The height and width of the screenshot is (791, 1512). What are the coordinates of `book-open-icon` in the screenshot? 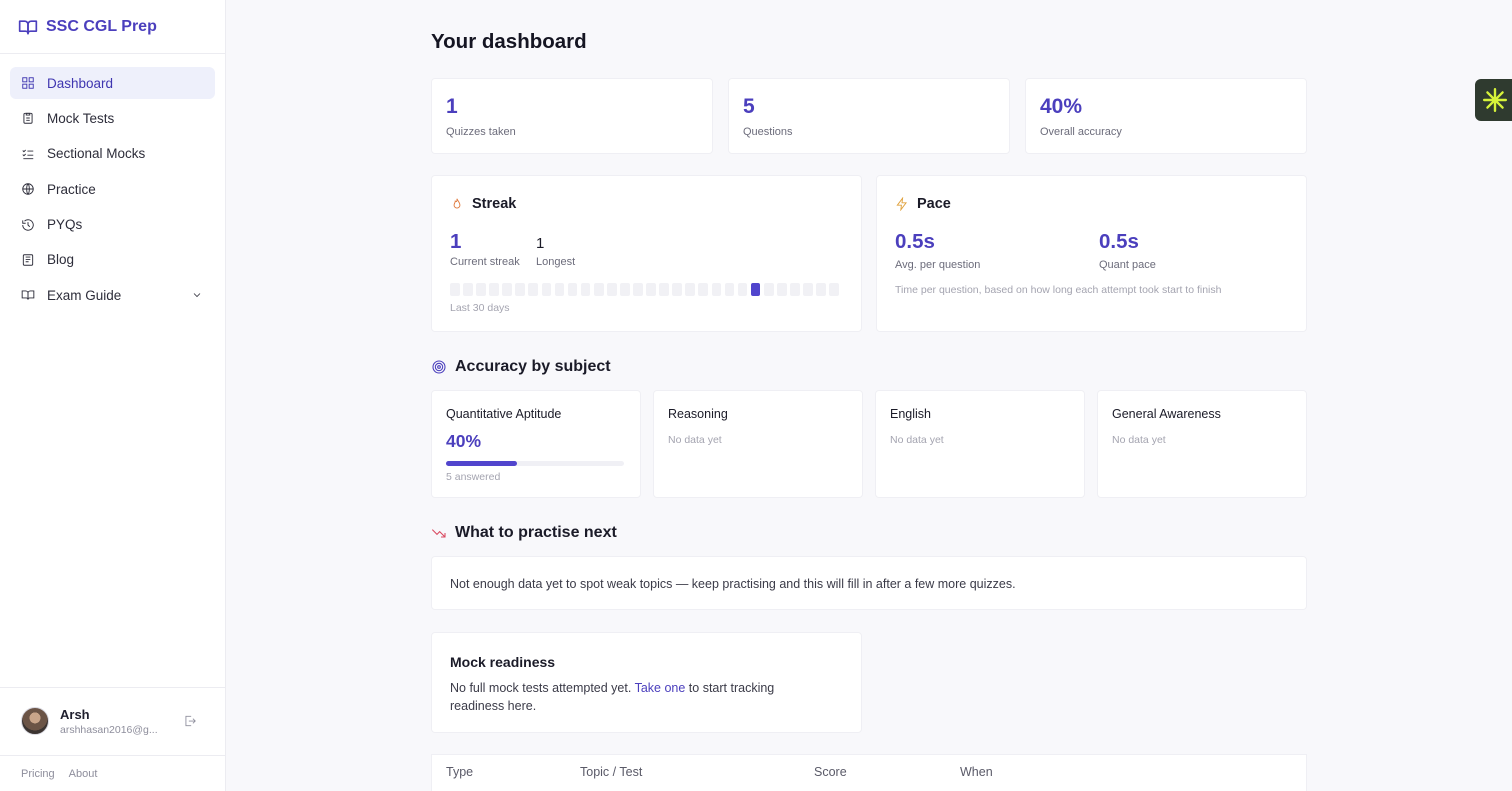 It's located at (28, 27).